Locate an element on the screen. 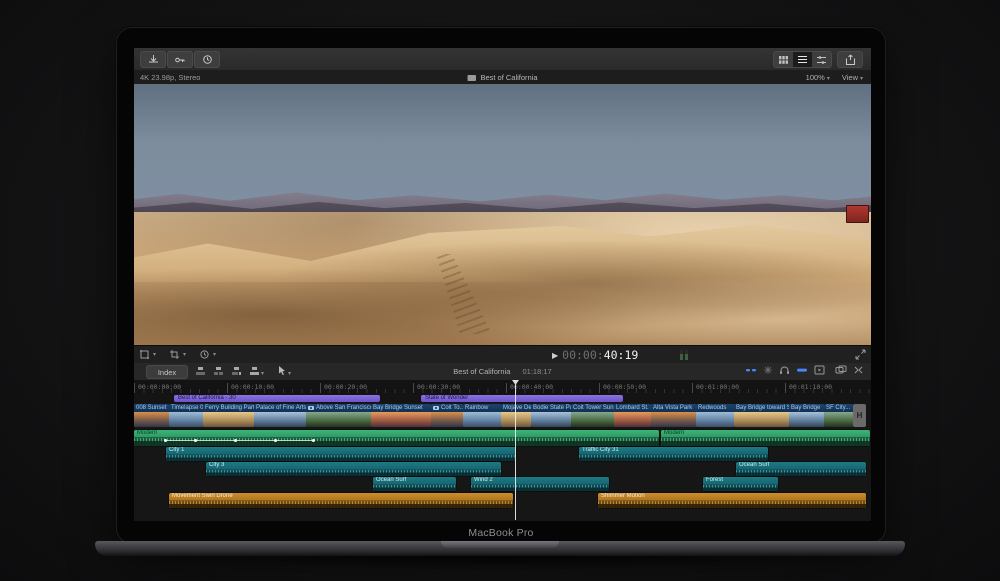 This screenshot has height=581, width=1000. ruler-tick: 00:00:30:00 is located at coordinates (436, 388).